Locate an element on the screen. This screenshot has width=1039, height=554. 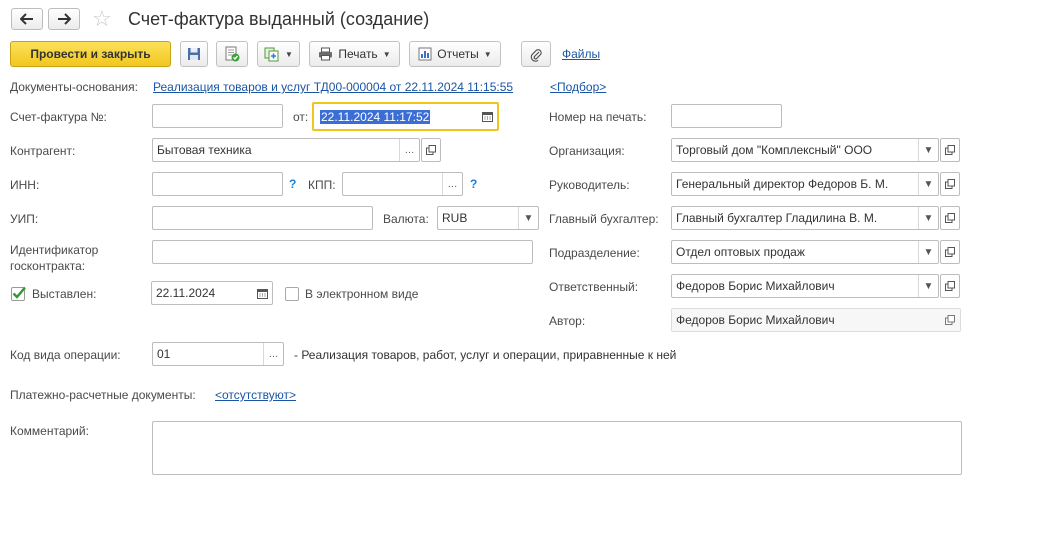
reports-icon is located at coordinates (425, 54).